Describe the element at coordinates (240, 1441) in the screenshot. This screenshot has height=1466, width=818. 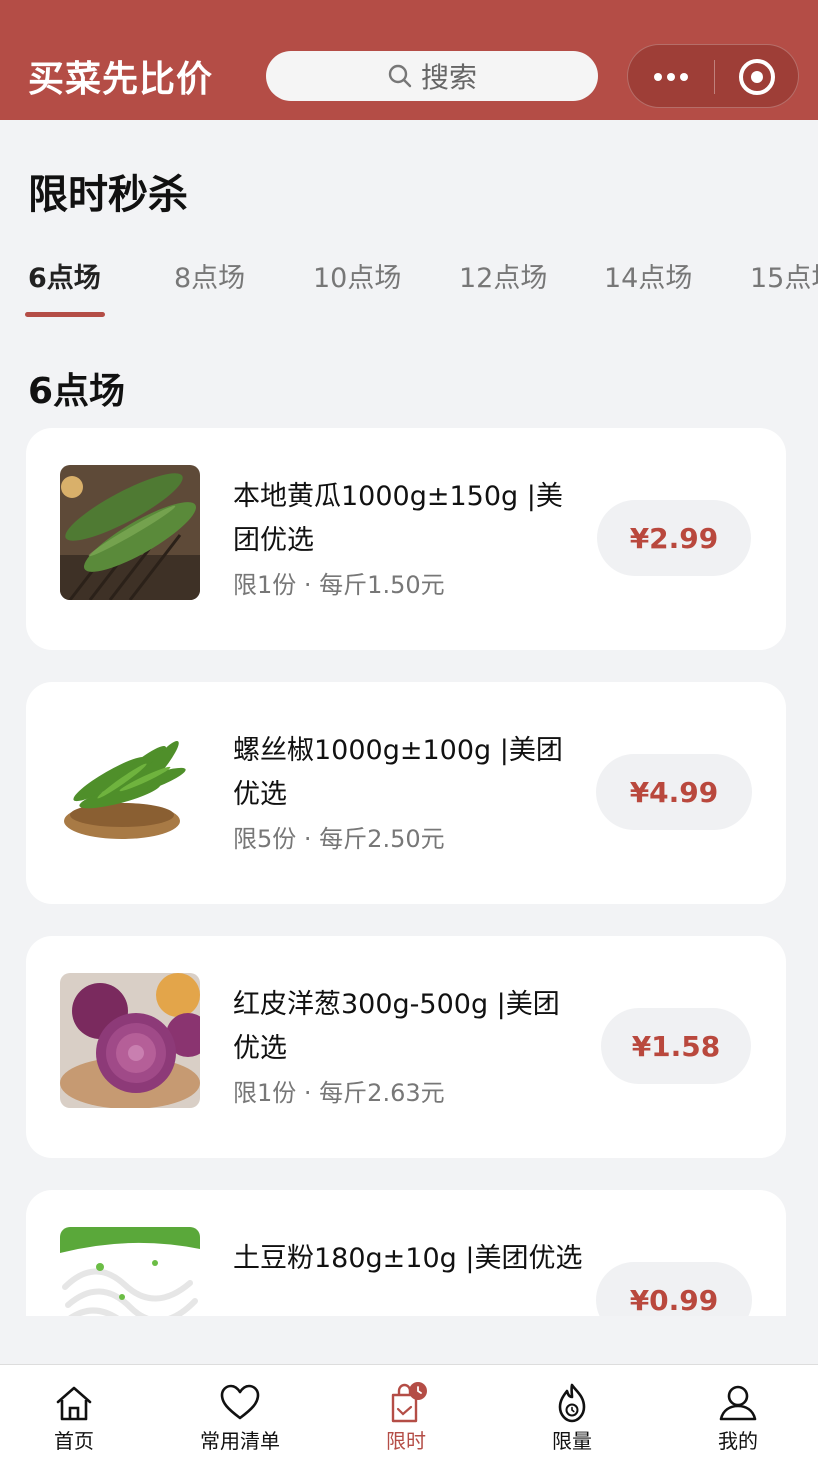
I see `tab-label: 常用清单` at that location.